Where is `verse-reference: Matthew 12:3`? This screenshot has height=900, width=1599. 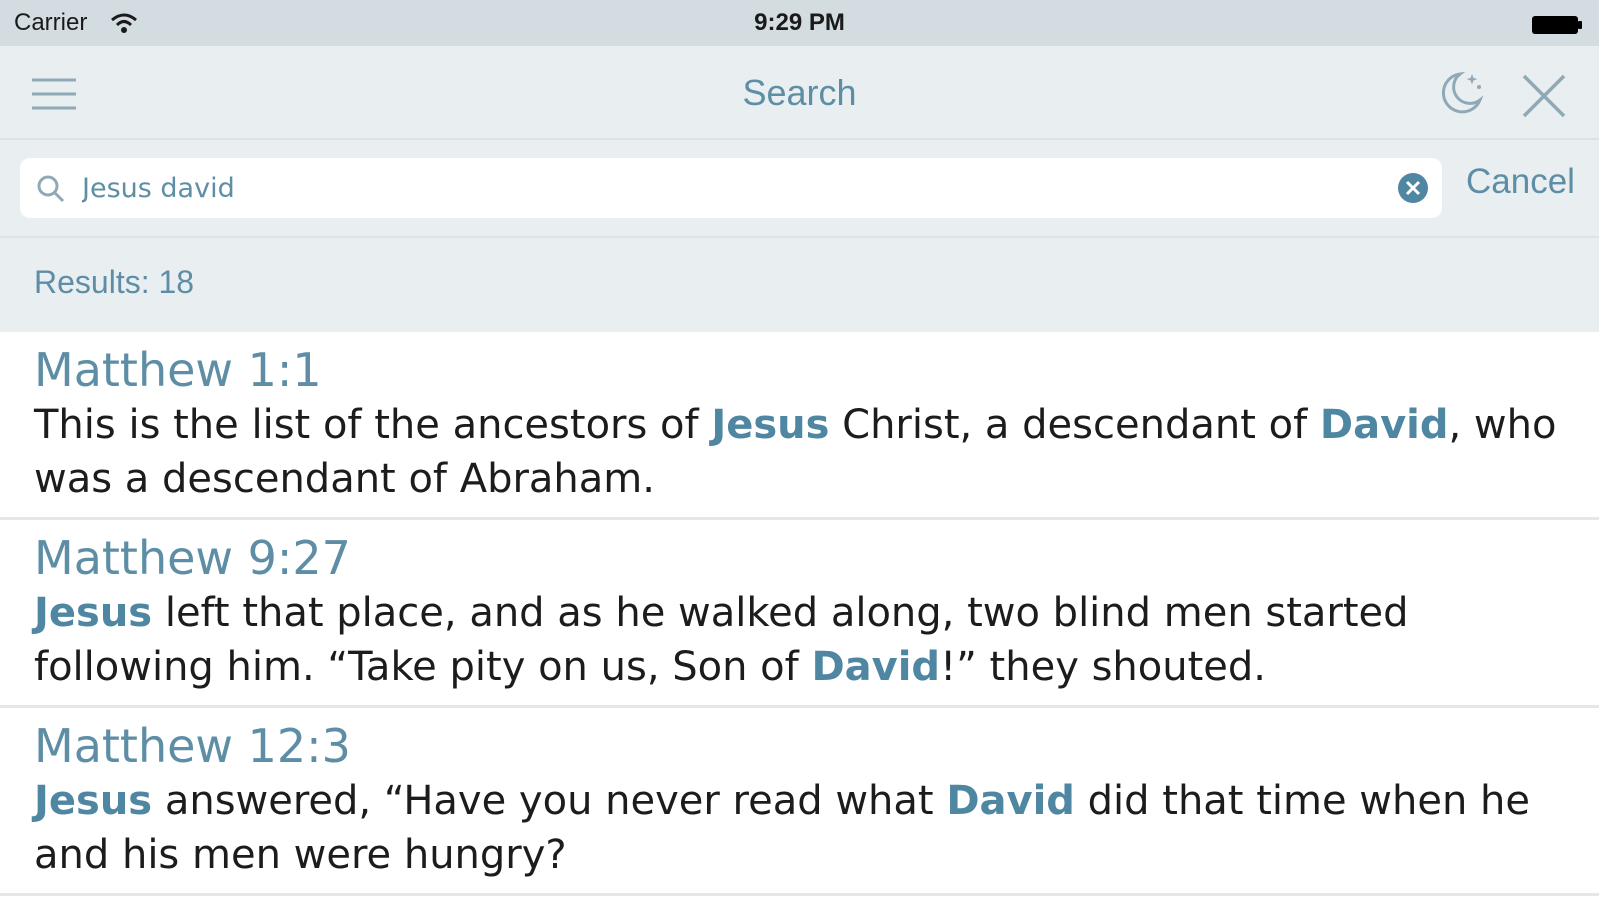
verse-reference: Matthew 12:3 is located at coordinates (192, 746).